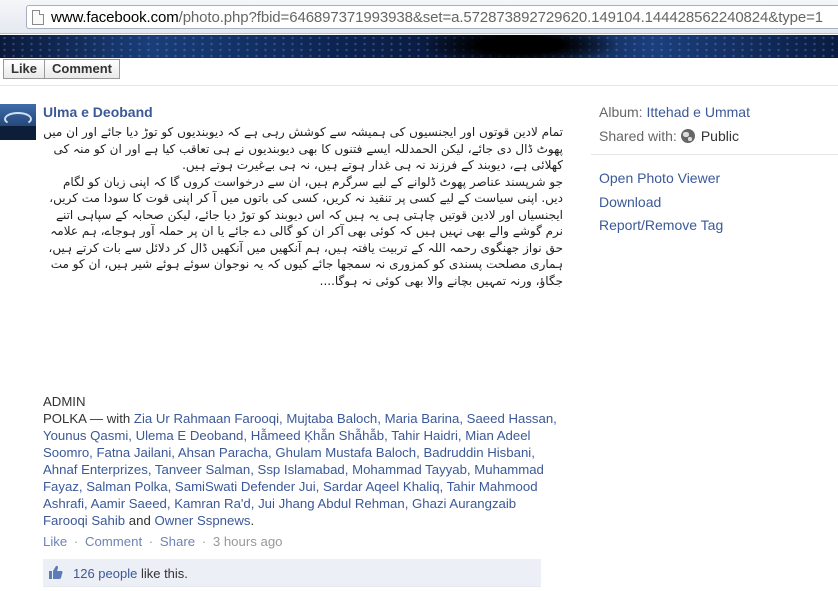  What do you see at coordinates (661, 229) in the screenshot?
I see `report-remove-tag-link: Report/Remove Tag` at bounding box center [661, 229].